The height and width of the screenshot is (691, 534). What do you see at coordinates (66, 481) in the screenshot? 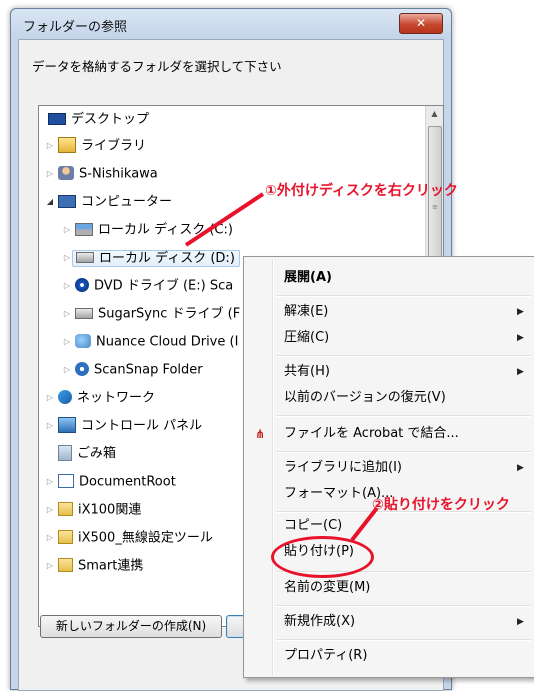
I see `document-root-icon` at bounding box center [66, 481].